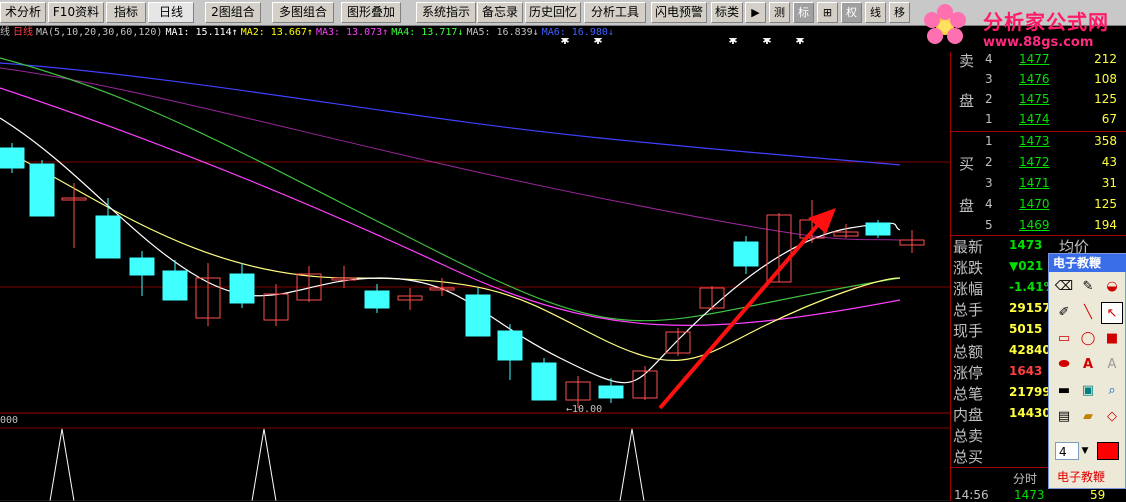  I want to click on star-marker-4: ✱, so click(799, 42).